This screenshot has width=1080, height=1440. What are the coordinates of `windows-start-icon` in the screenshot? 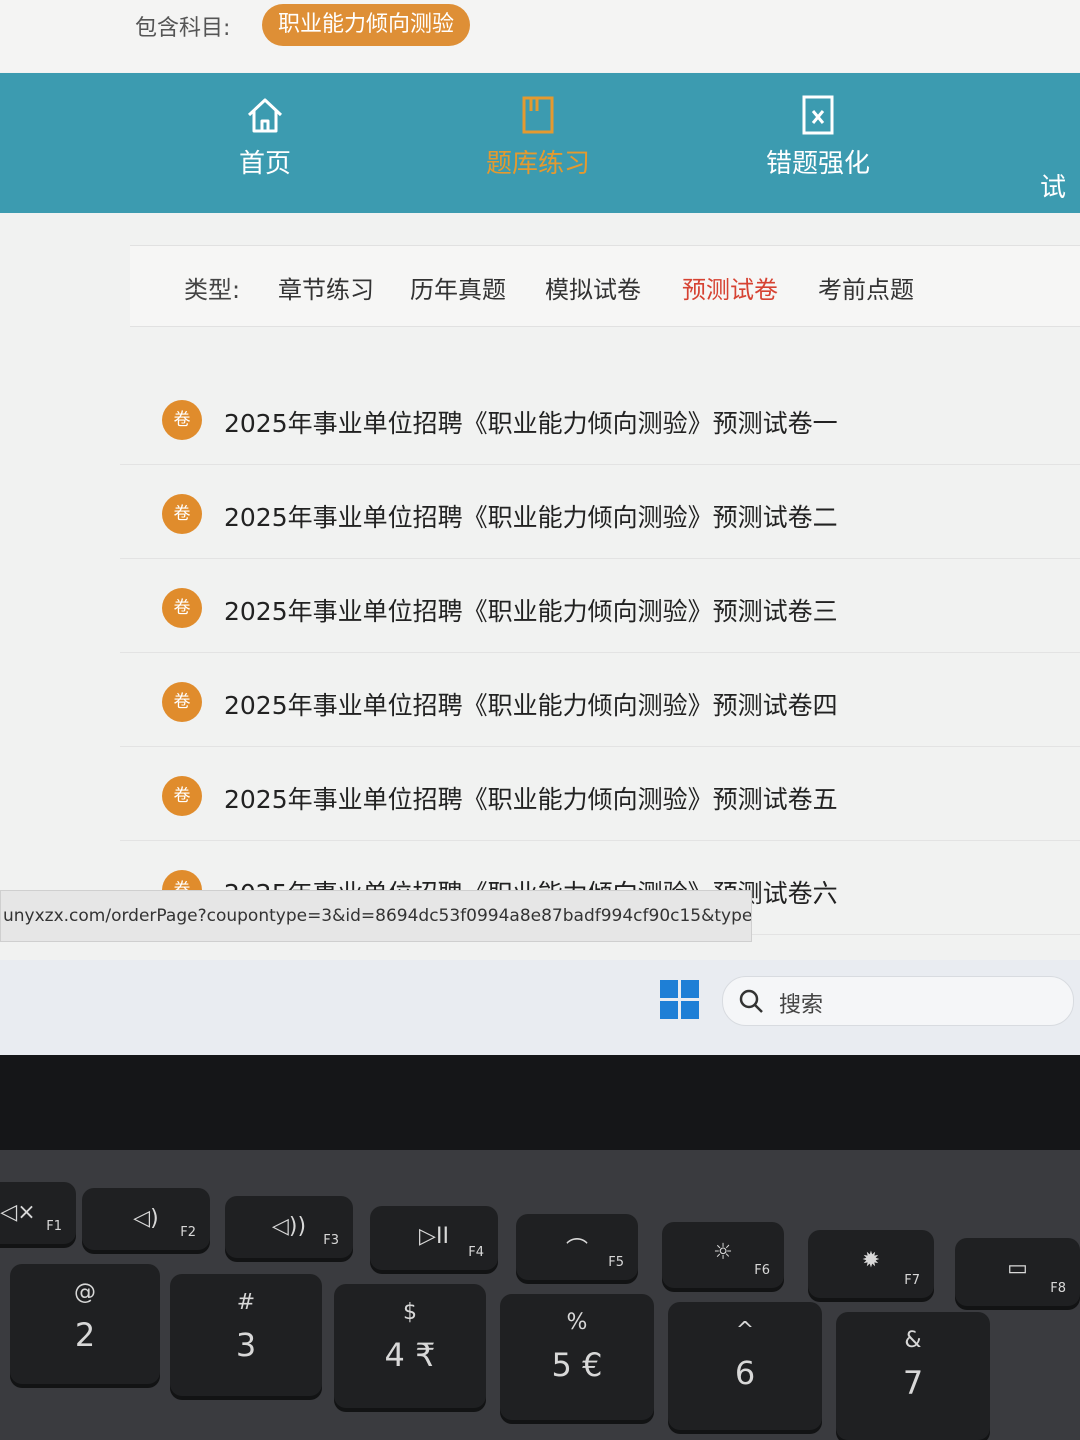 It's located at (680, 1000).